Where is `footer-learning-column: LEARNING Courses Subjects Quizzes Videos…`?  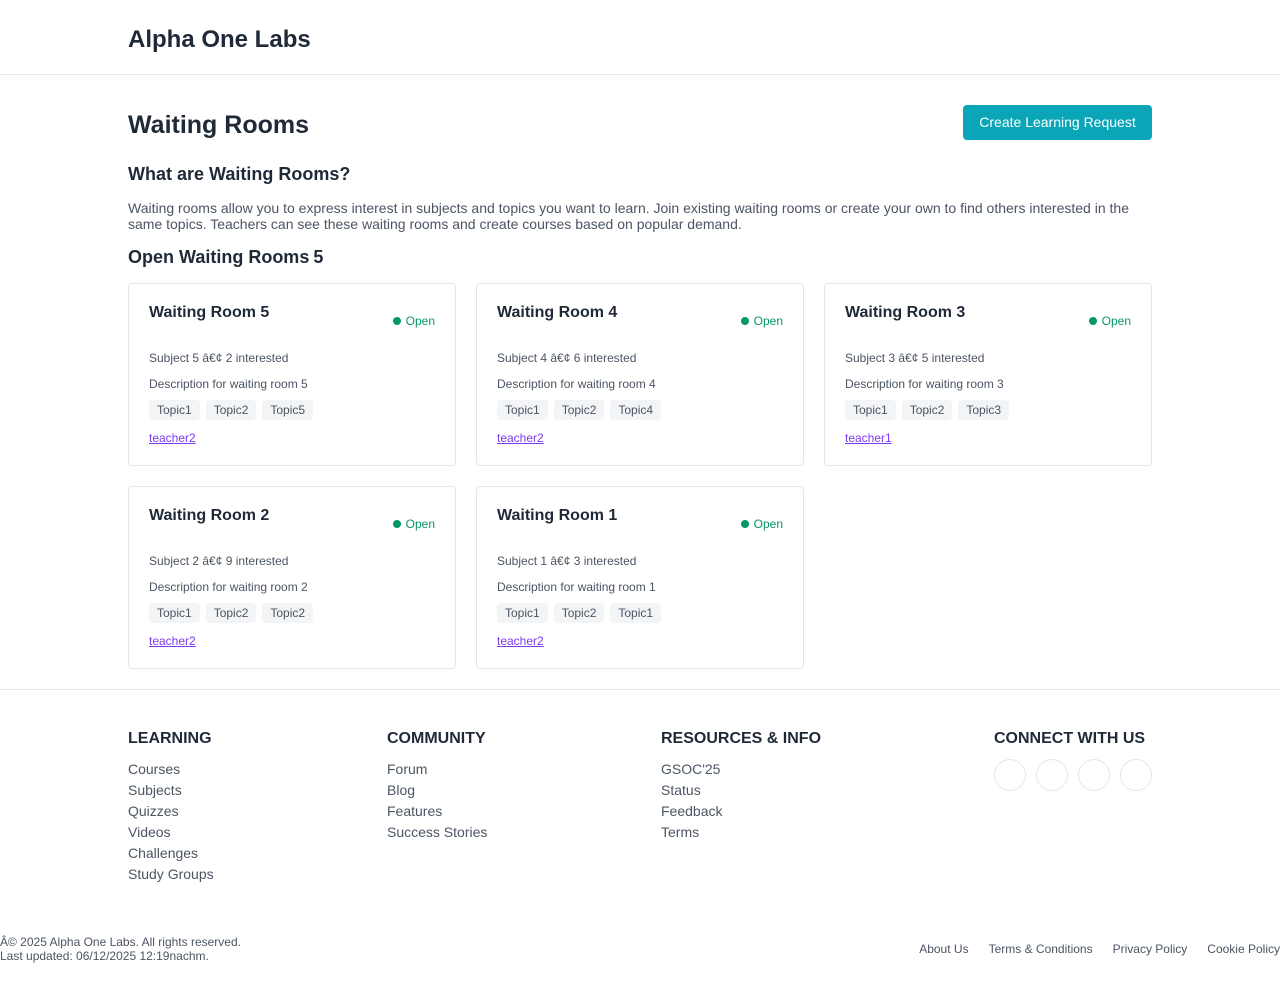
footer-learning-column: LEARNING Courses Subjects Quizzes Videos… is located at coordinates (171, 807).